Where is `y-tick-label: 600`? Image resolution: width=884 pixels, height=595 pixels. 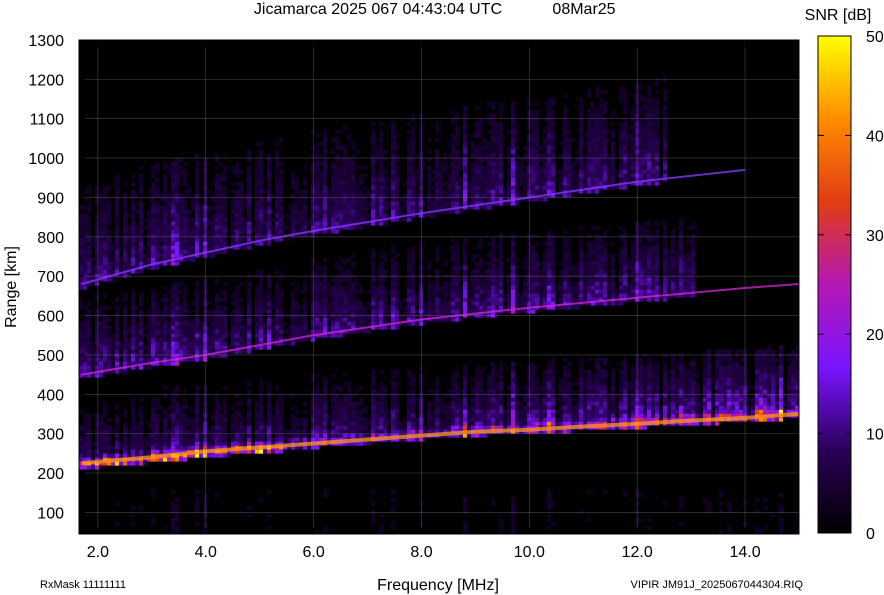 y-tick-label: 600 is located at coordinates (50, 317).